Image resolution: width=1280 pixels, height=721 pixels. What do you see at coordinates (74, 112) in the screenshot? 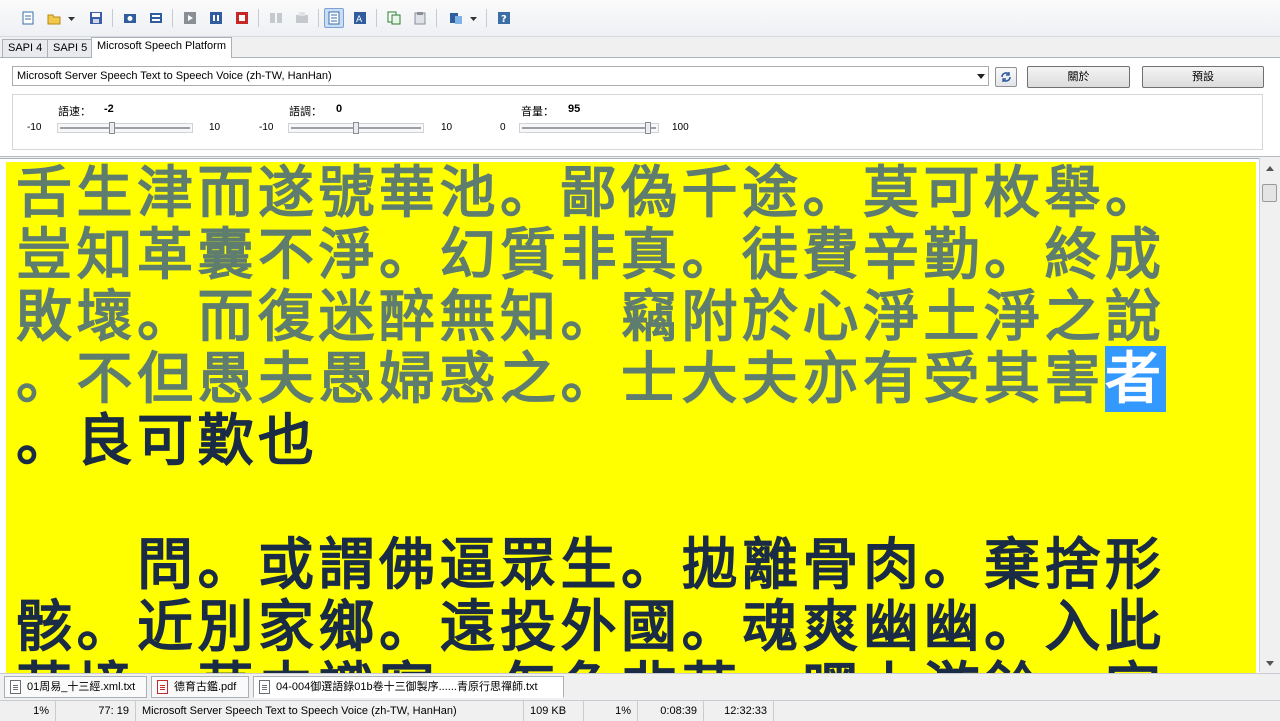
I see `rate-label: 語速：` at bounding box center [74, 112].